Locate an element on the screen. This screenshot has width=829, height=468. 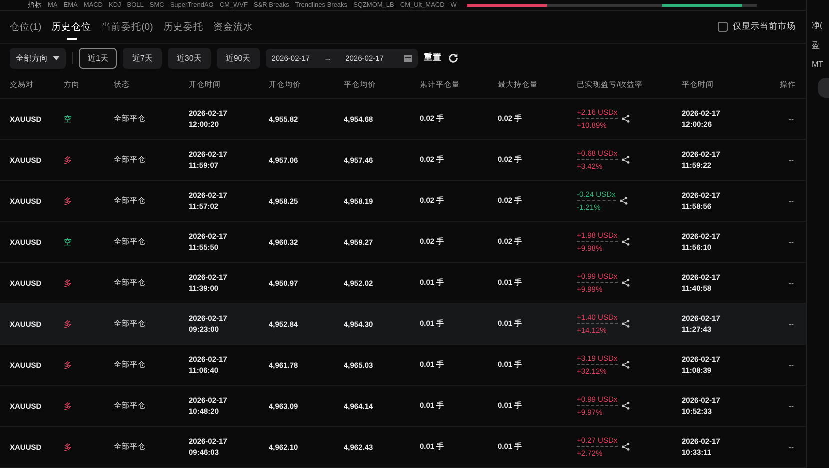
range-button: 近7天 is located at coordinates (142, 58).